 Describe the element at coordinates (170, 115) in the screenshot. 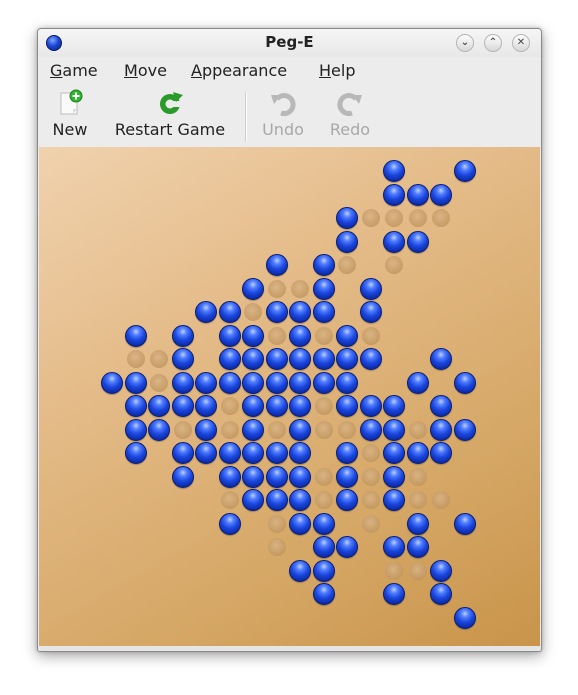

I see `restart-game-button: Restart Game` at that location.